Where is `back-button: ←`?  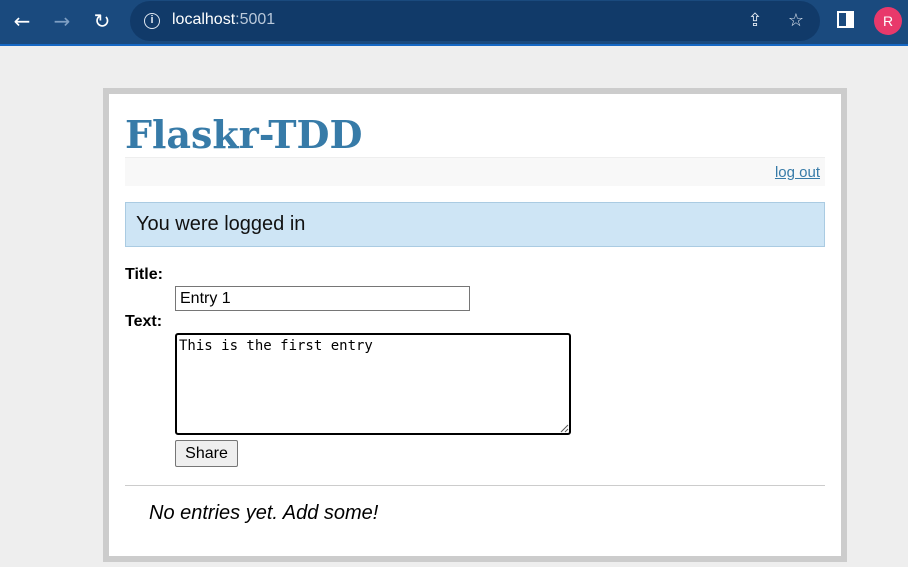 back-button: ← is located at coordinates (22, 21).